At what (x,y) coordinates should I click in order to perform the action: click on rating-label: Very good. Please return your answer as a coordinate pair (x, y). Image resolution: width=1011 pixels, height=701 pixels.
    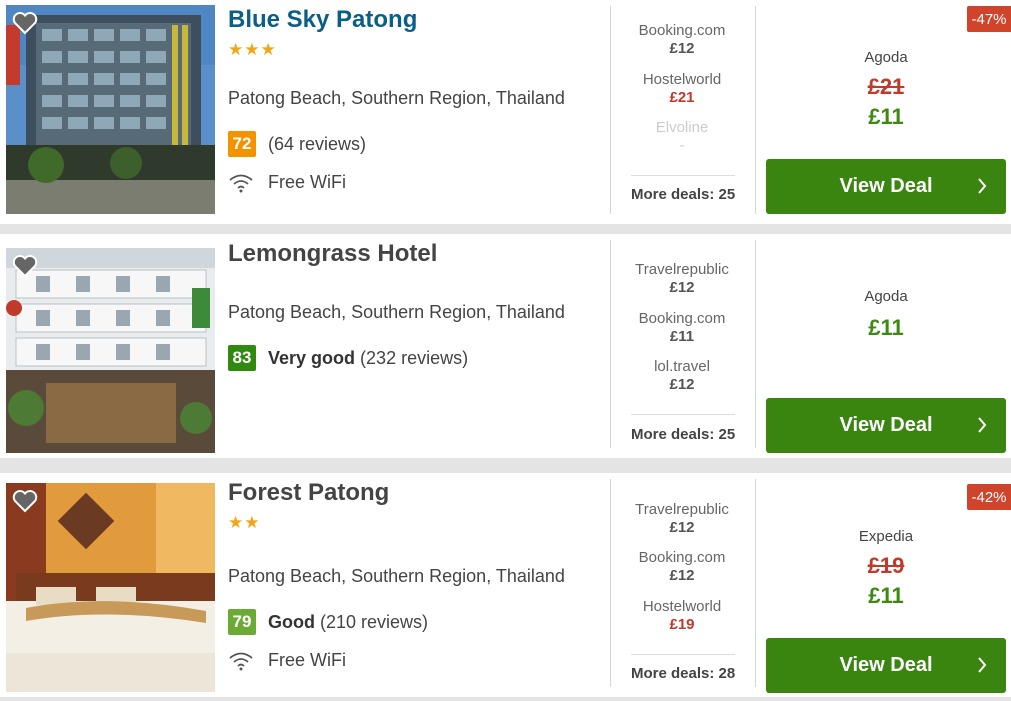
    Looking at the image, I should click on (312, 357).